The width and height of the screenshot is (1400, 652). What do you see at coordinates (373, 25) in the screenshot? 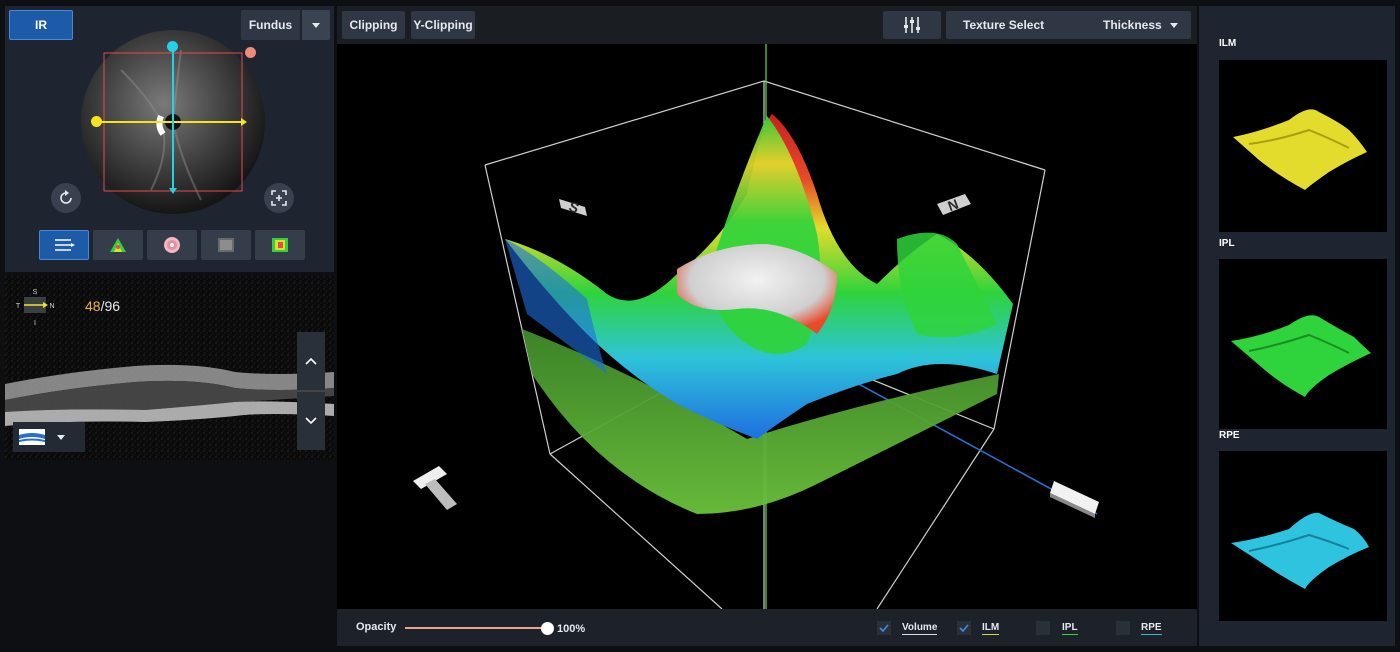
I see `clipping-button: Clipping` at bounding box center [373, 25].